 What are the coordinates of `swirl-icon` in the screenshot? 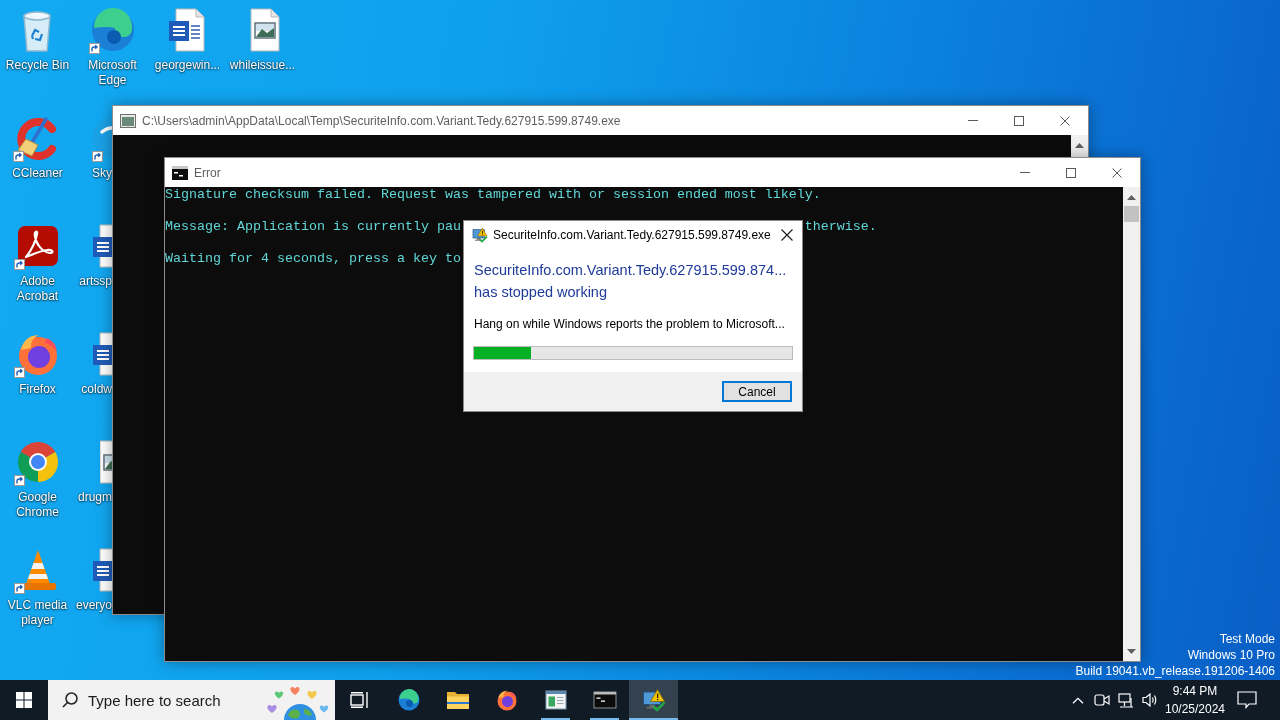 It's located at (408, 700).